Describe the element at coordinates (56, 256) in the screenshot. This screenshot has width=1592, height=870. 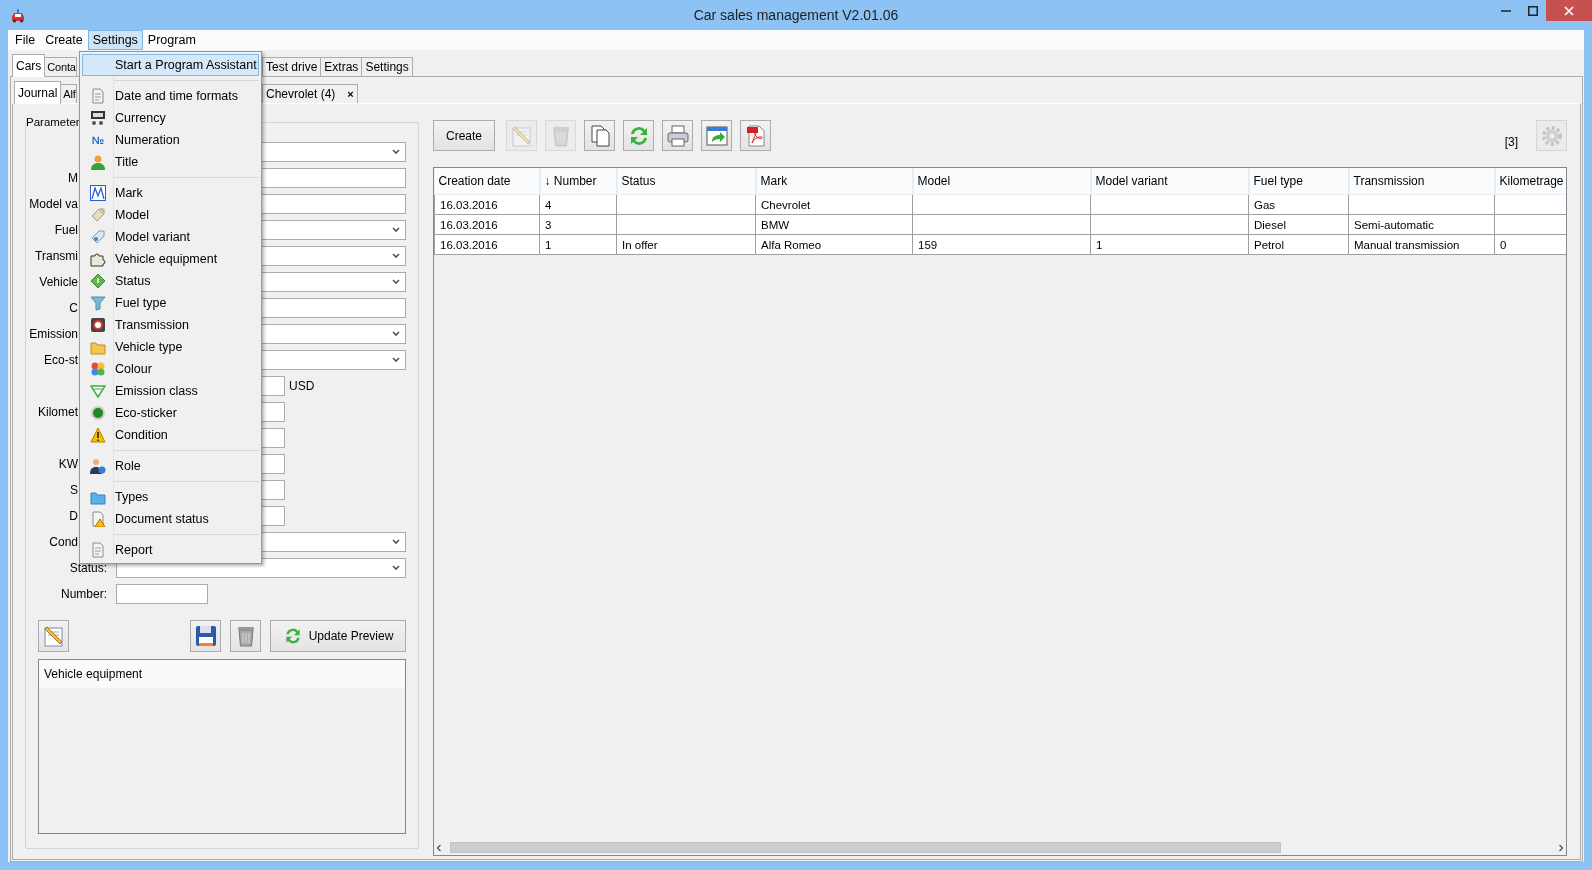
I see `field-label: Transmi` at that location.